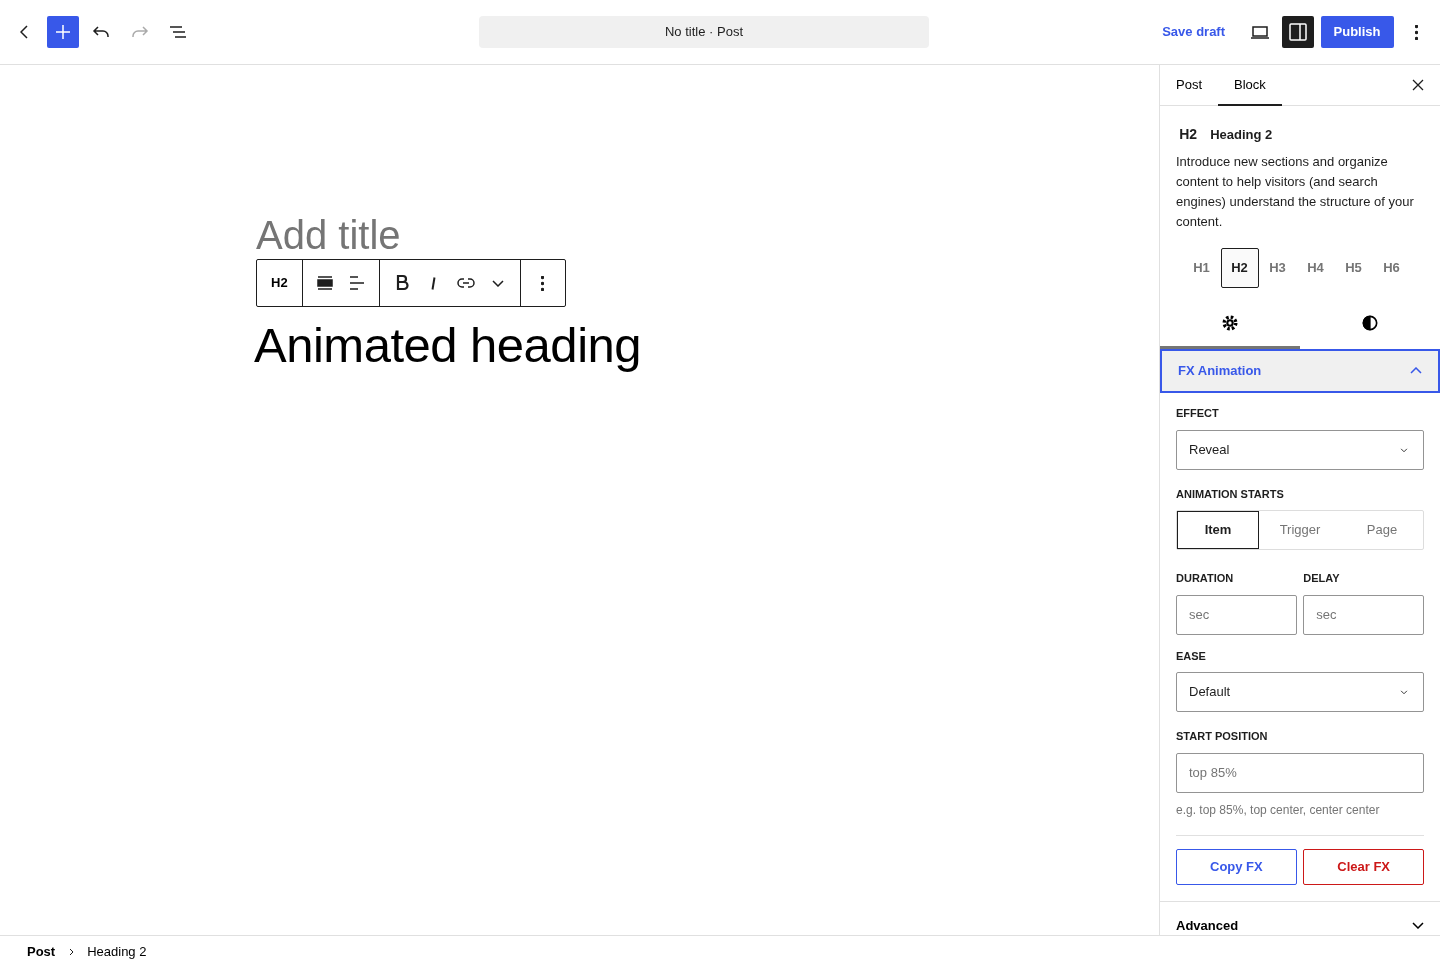  I want to click on copy-fx-button: Copy FX, so click(1236, 866).